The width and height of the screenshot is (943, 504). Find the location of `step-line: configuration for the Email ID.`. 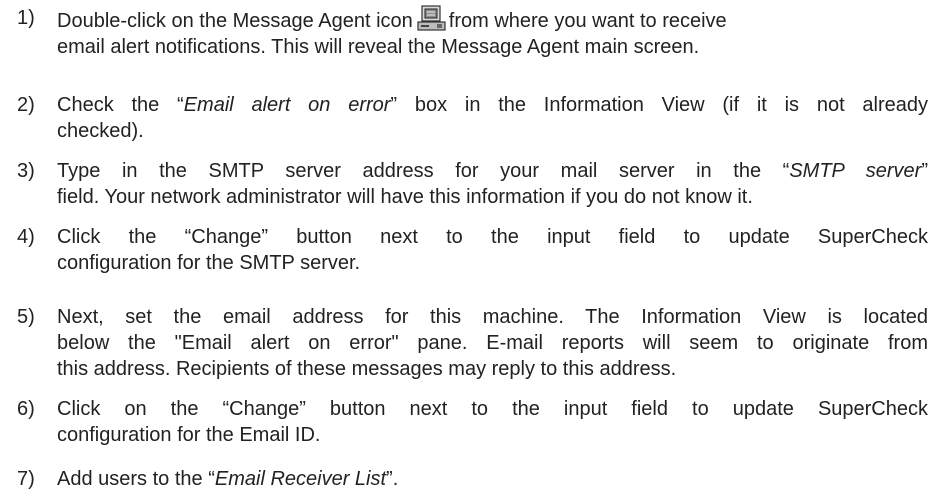

step-line: configuration for the Email ID. is located at coordinates (189, 435).